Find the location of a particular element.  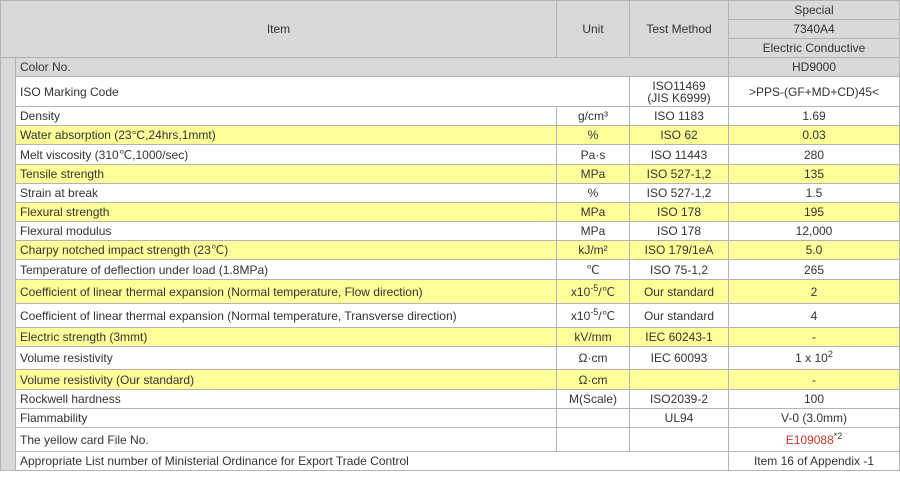

property-name: Rockwell hardness is located at coordinates (286, 399).